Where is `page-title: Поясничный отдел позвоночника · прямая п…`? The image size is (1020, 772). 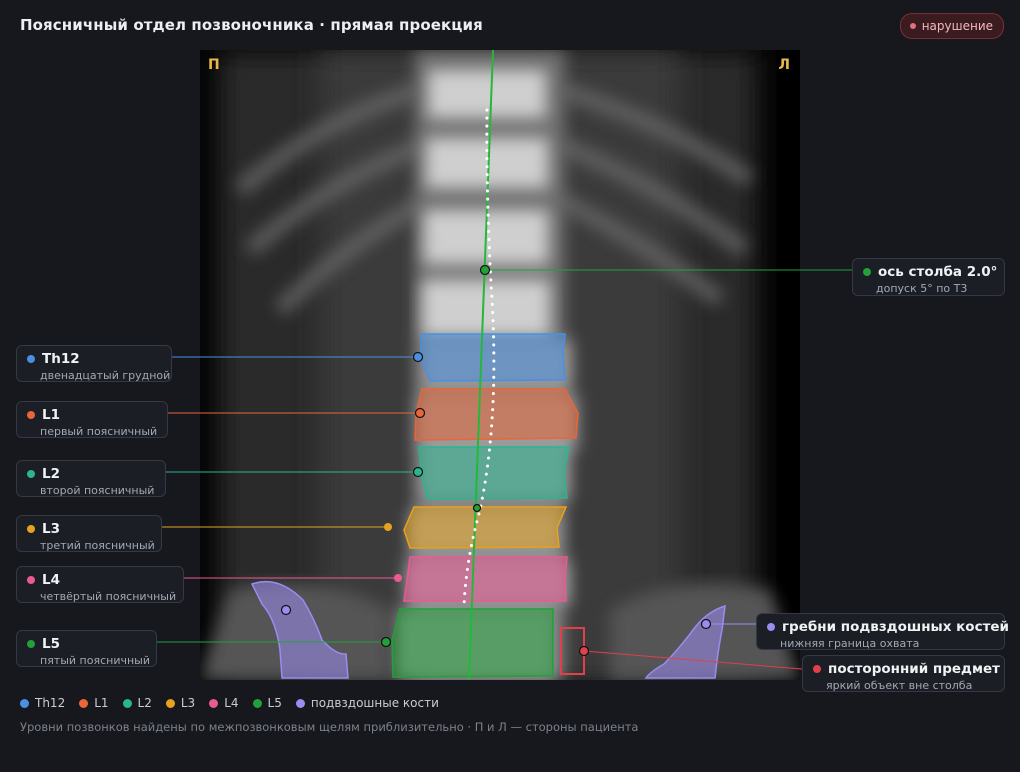 page-title: Поясничный отдел позвоночника · прямая п… is located at coordinates (251, 25).